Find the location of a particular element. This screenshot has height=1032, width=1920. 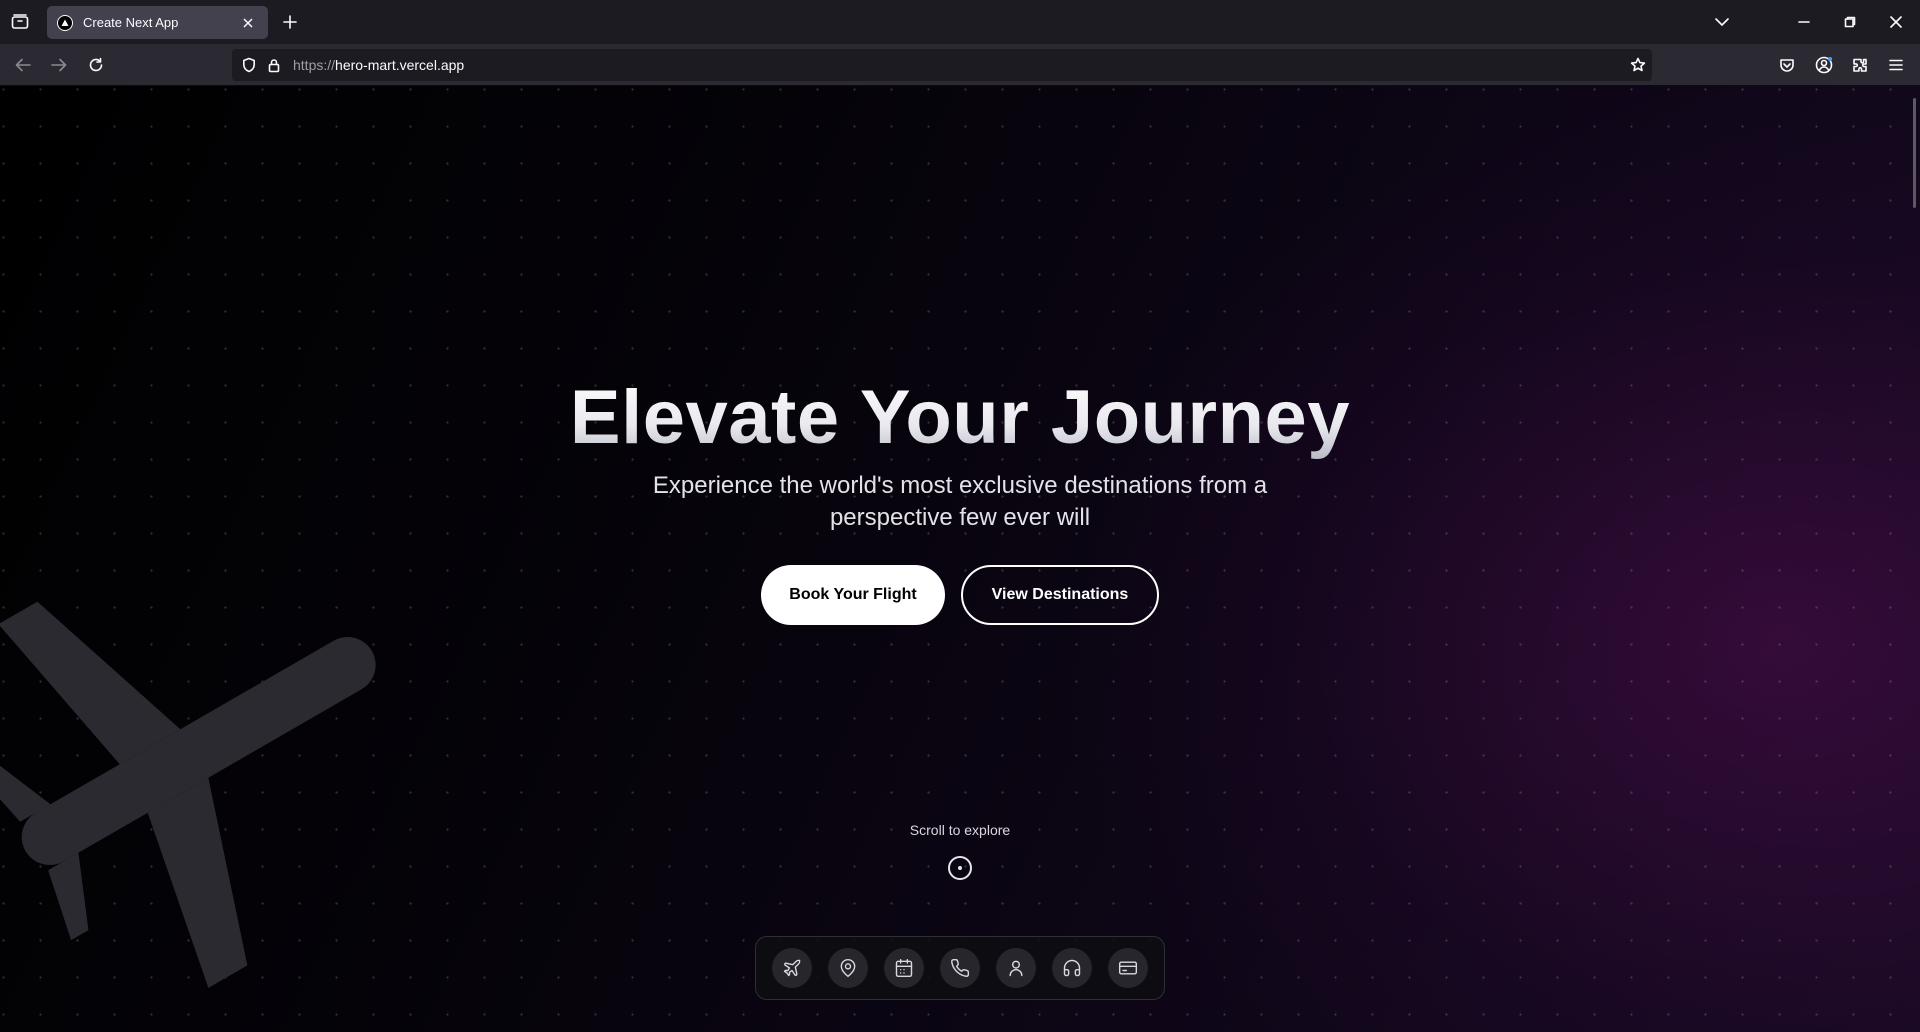

nextjs-favicon-icon is located at coordinates (65, 22).